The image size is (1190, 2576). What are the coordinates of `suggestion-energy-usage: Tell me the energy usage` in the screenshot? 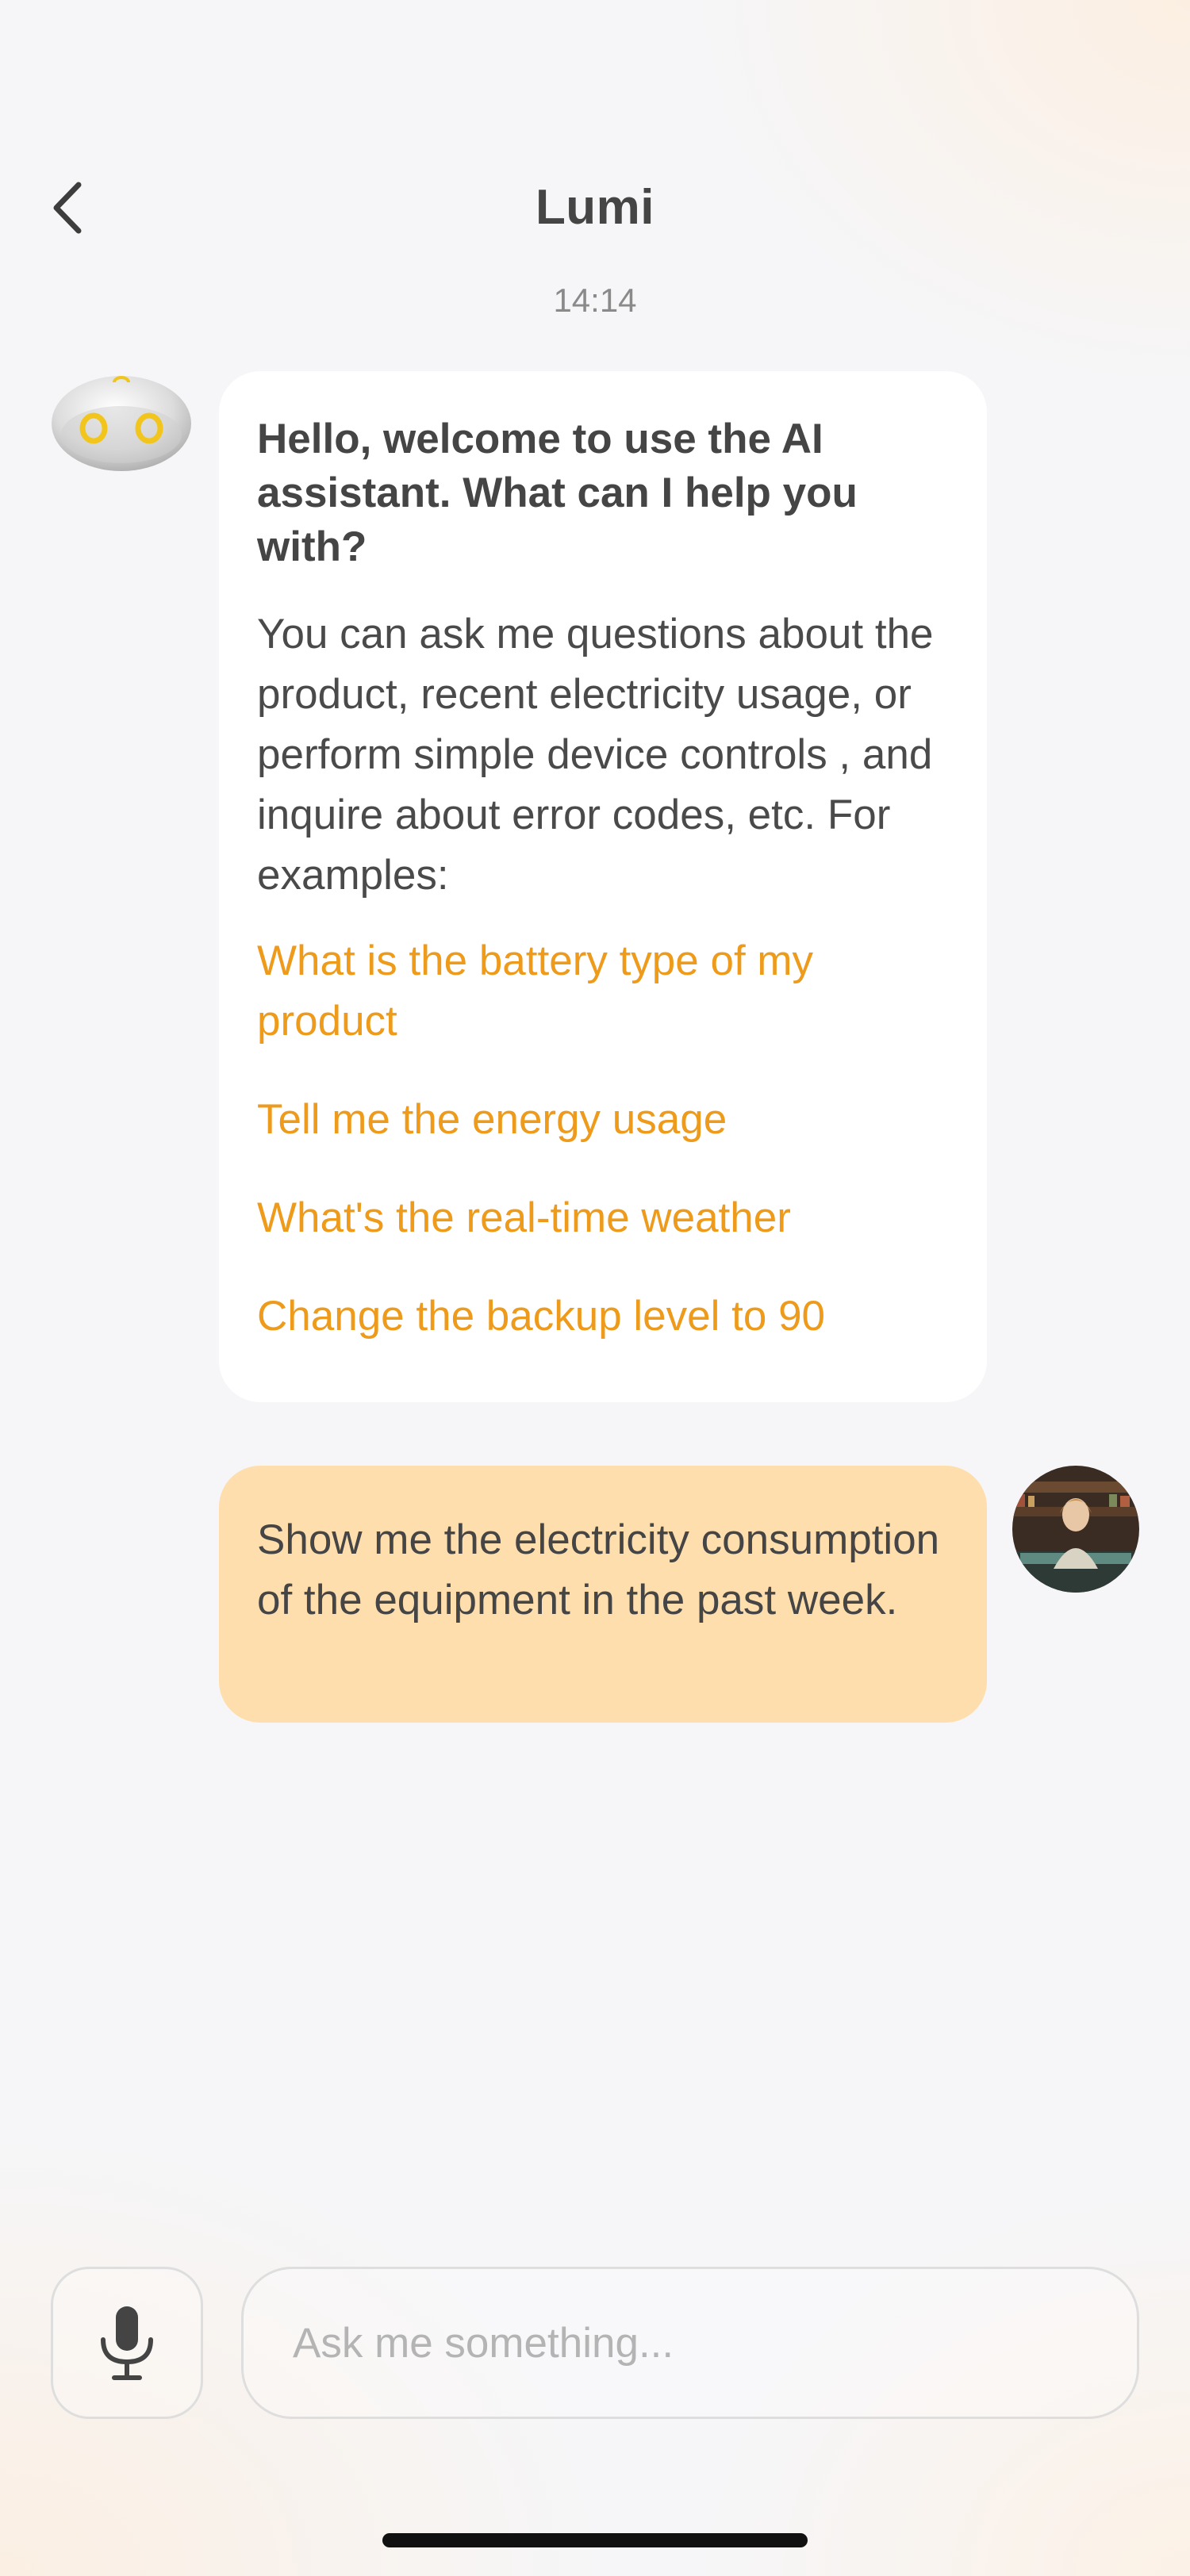 It's located at (603, 1120).